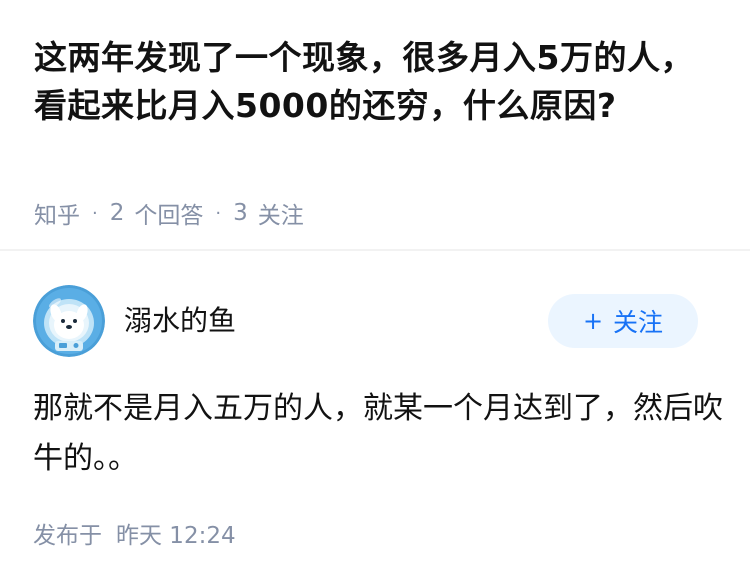 Image resolution: width=750 pixels, height=582 pixels. Describe the element at coordinates (593, 321) in the screenshot. I see `plus-icon: +` at that location.